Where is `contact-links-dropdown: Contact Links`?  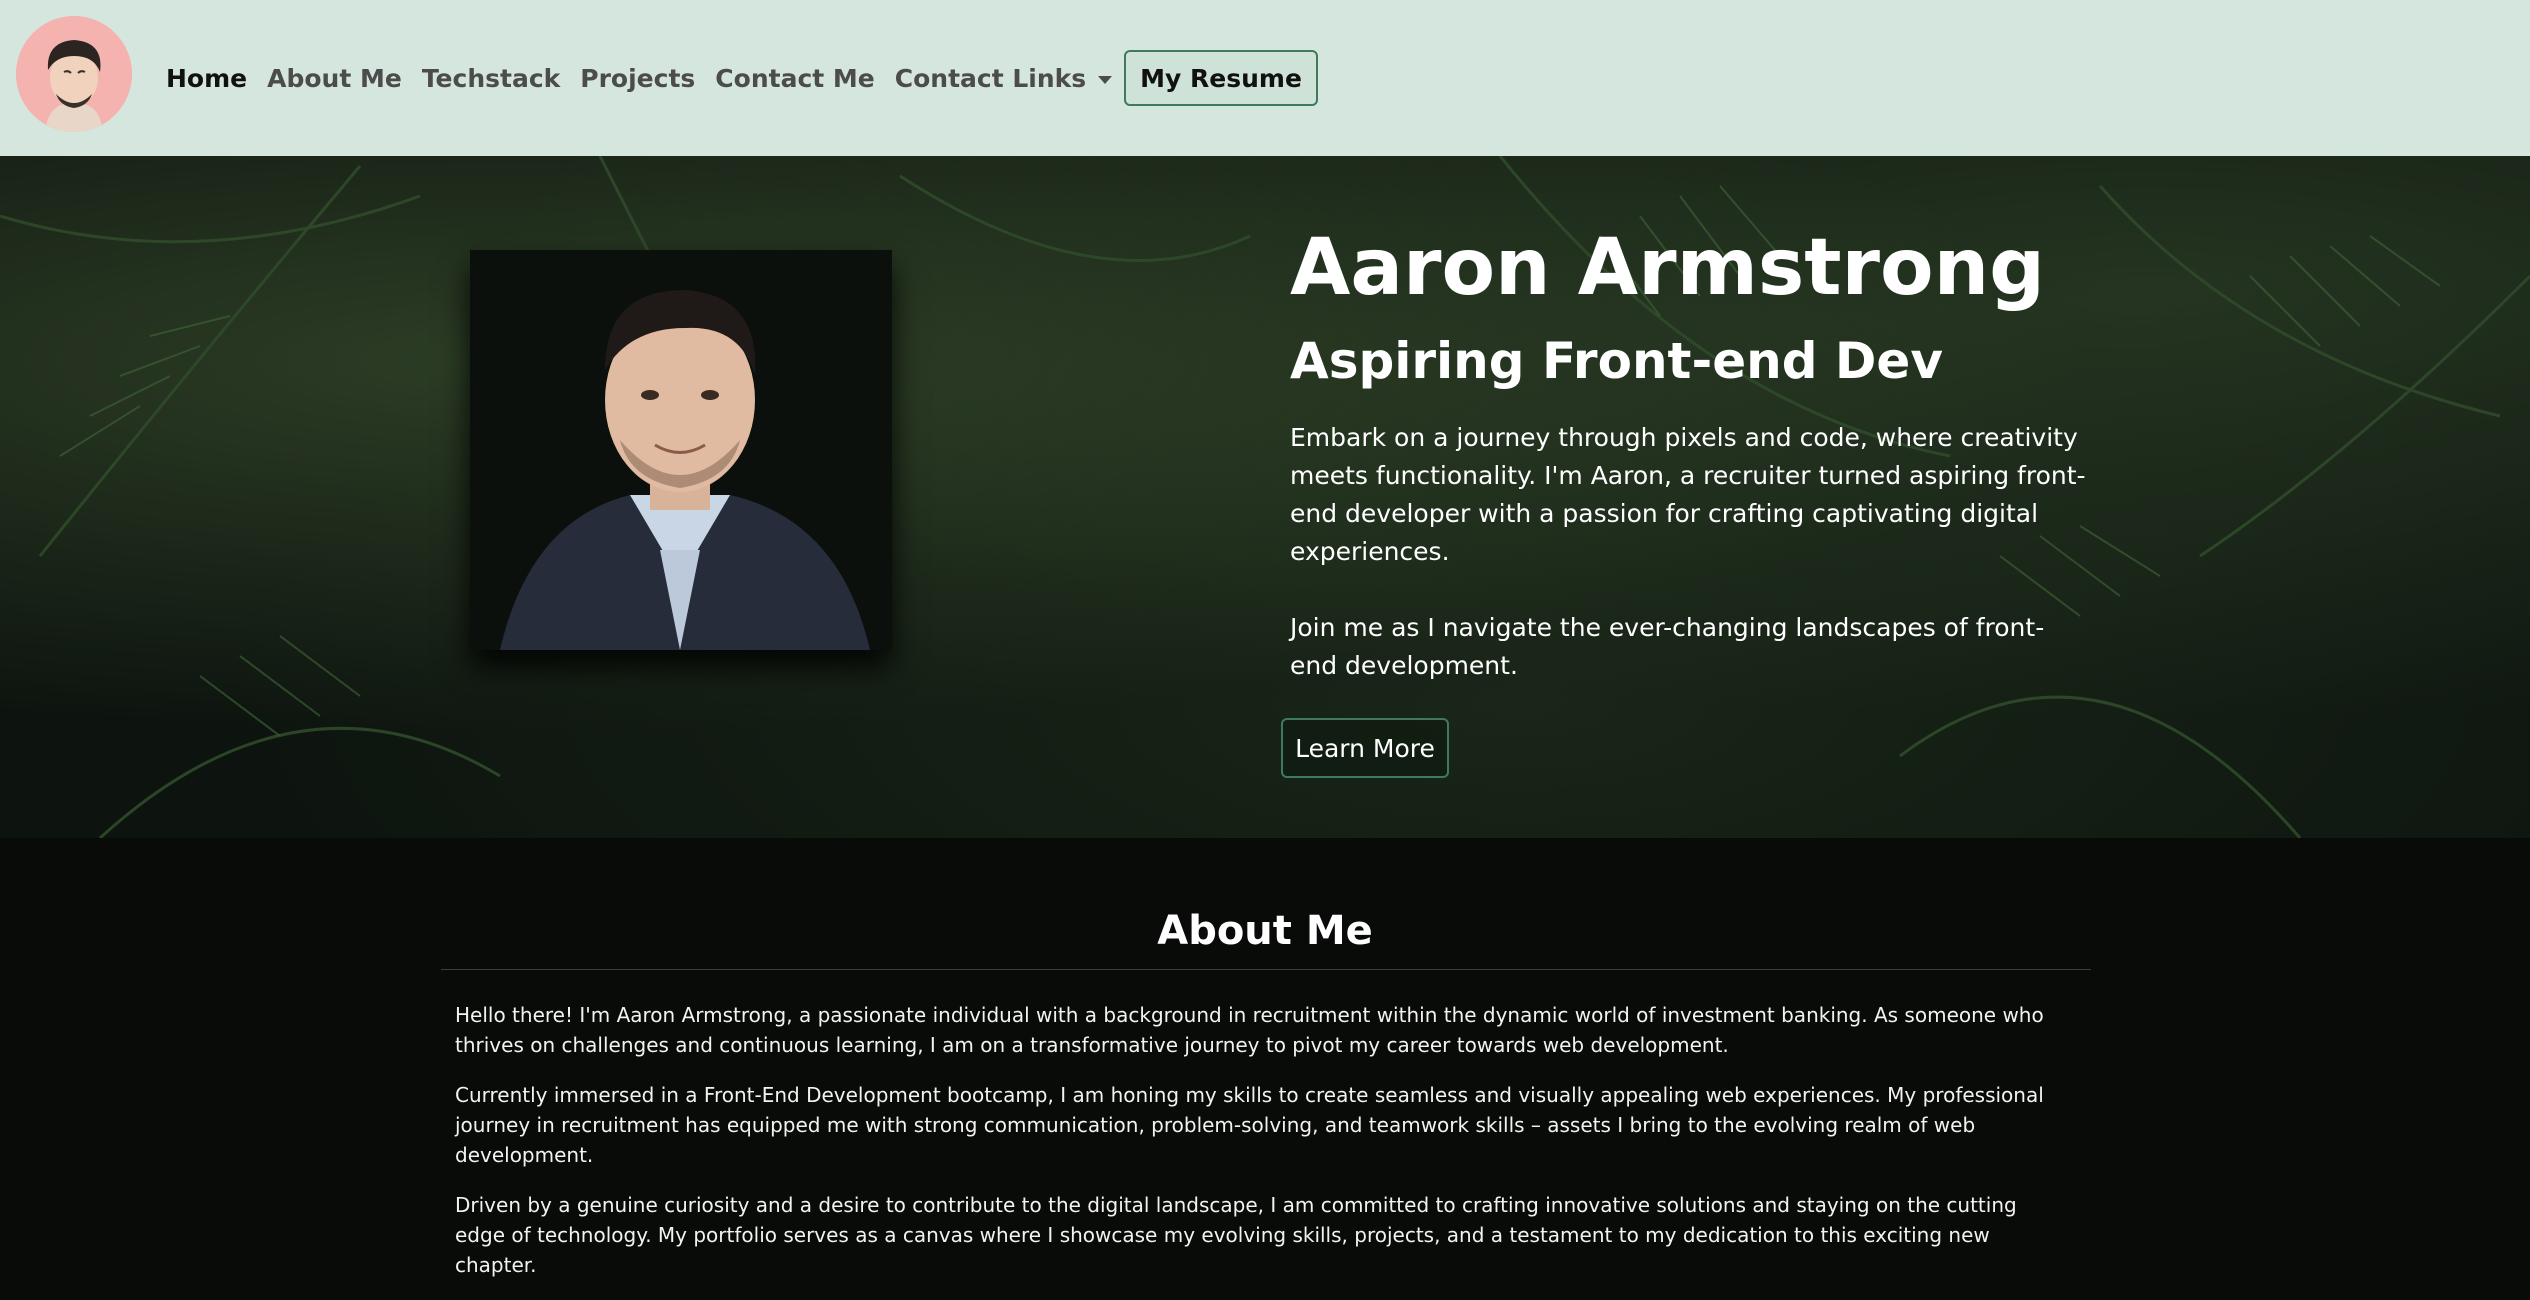 contact-links-dropdown: Contact Links is located at coordinates (1003, 78).